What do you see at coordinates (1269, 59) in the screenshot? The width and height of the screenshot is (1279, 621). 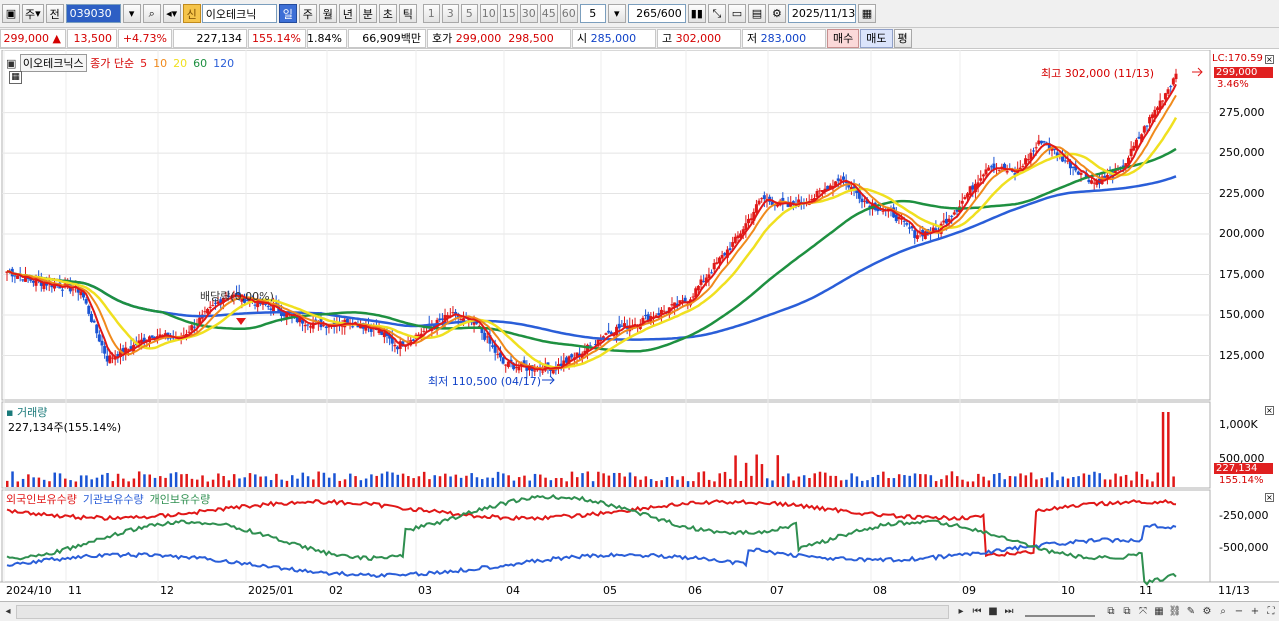 I see `price-close-icon: ×` at bounding box center [1269, 59].